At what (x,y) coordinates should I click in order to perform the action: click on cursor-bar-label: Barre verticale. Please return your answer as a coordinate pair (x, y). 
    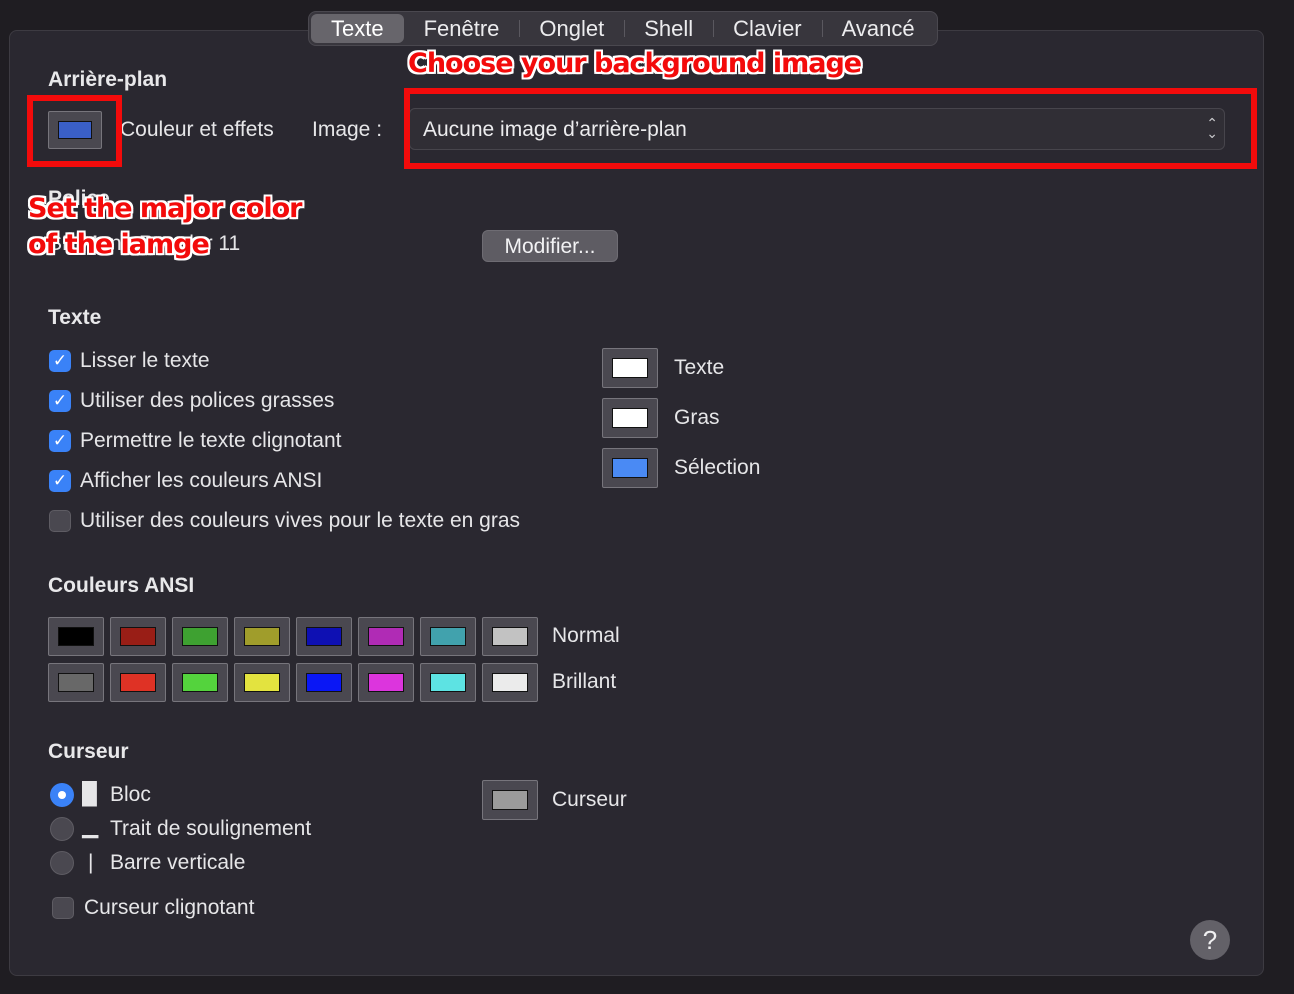
    Looking at the image, I should click on (178, 862).